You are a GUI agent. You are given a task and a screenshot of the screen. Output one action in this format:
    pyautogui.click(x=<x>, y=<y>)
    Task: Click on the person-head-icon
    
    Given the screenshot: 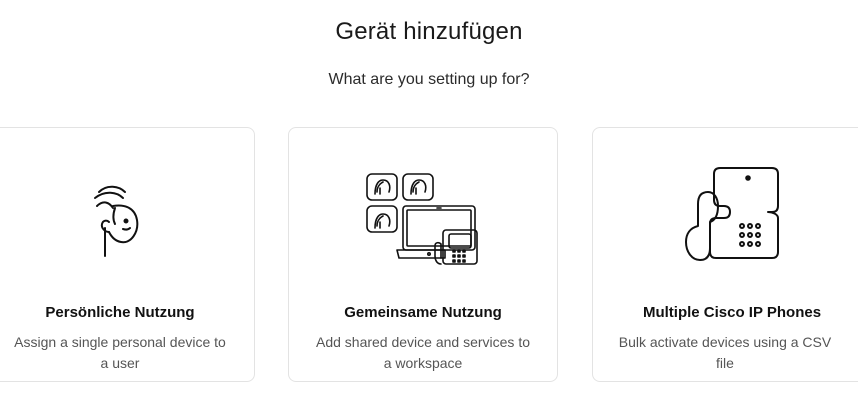 What is the action you would take?
    pyautogui.click(x=127, y=218)
    